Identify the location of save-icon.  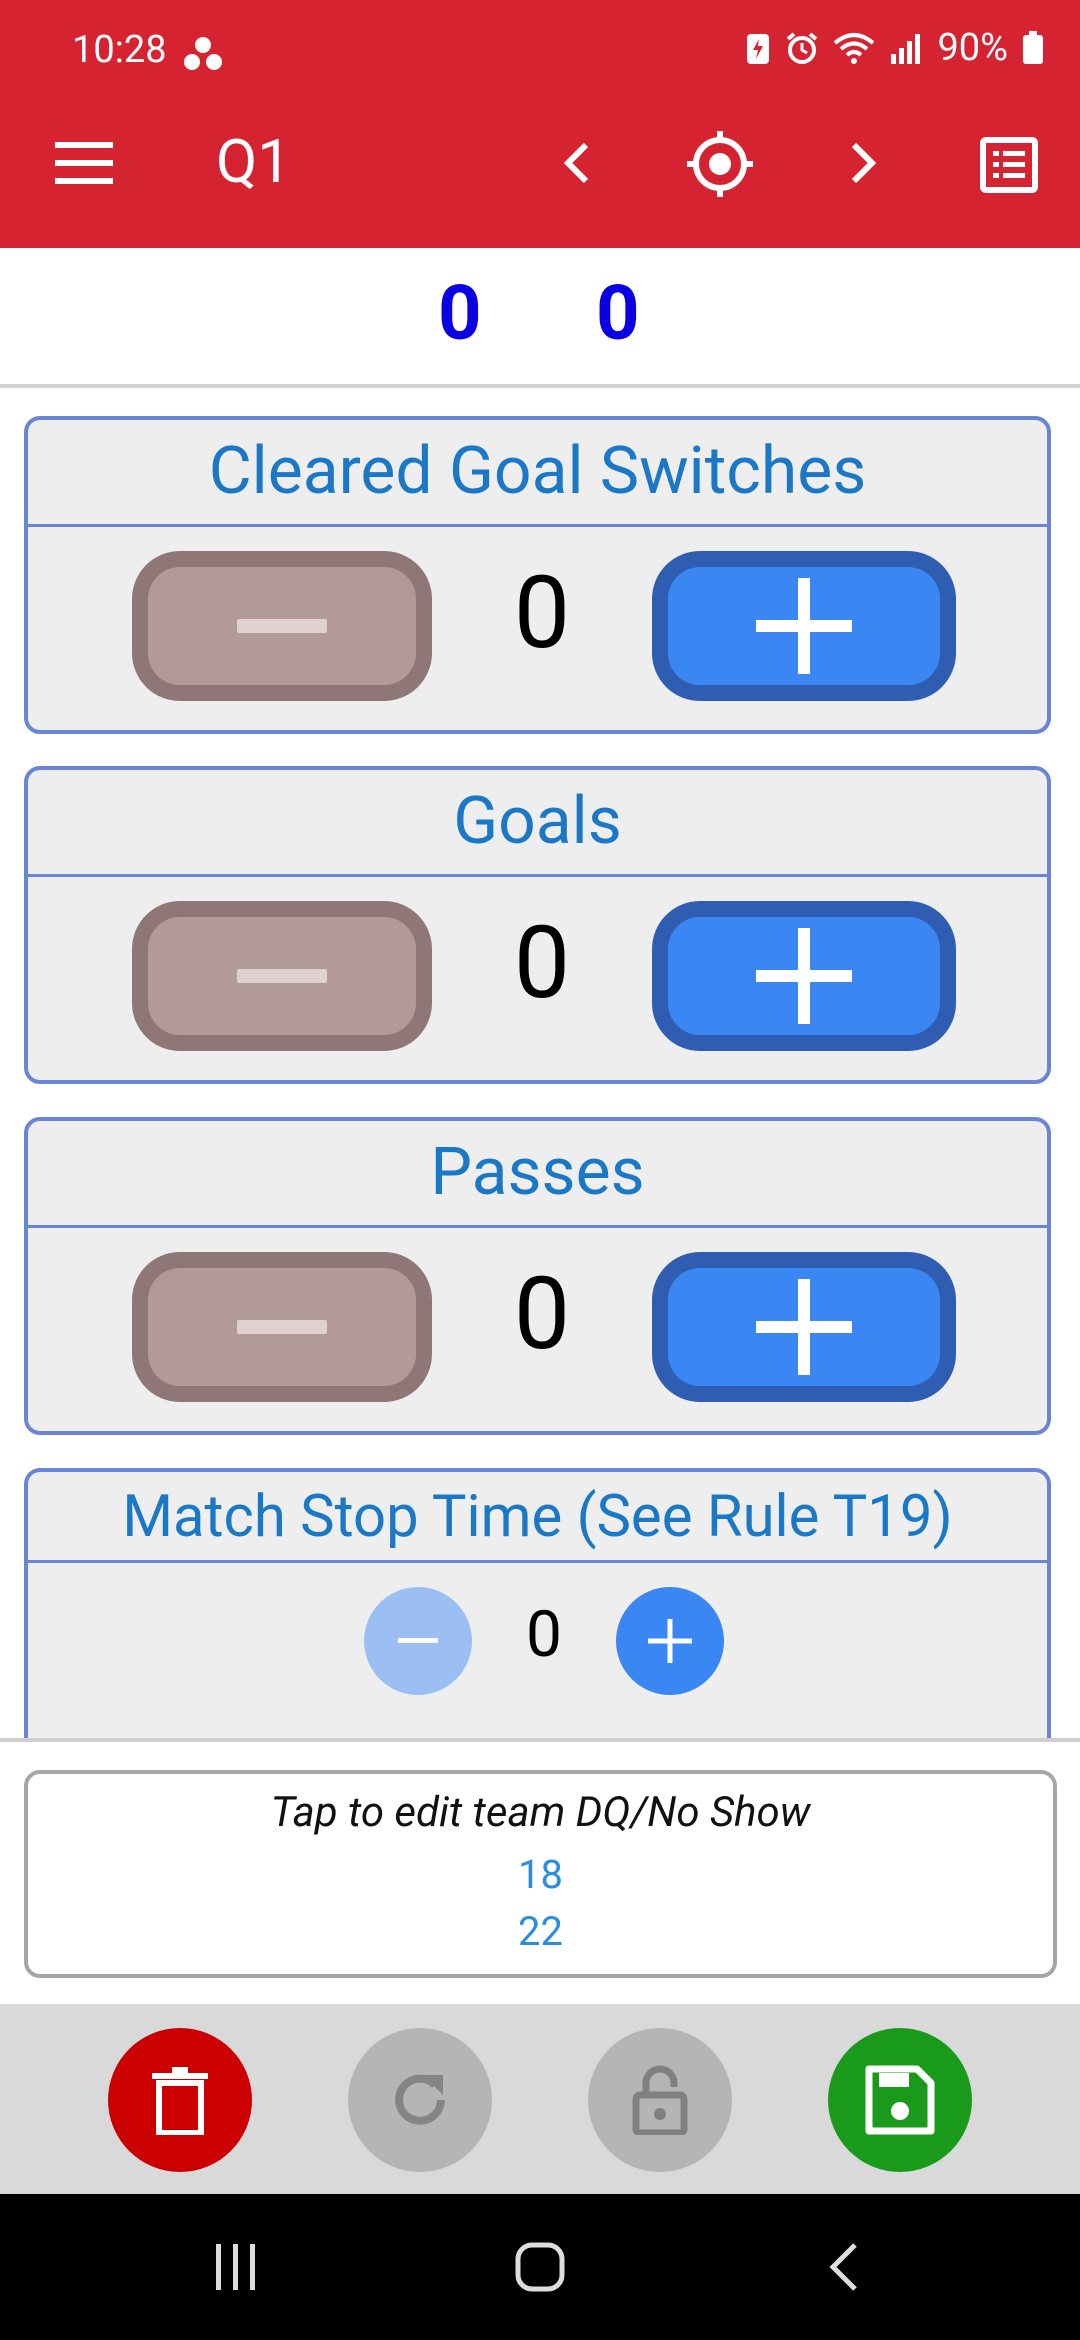
(900, 2100).